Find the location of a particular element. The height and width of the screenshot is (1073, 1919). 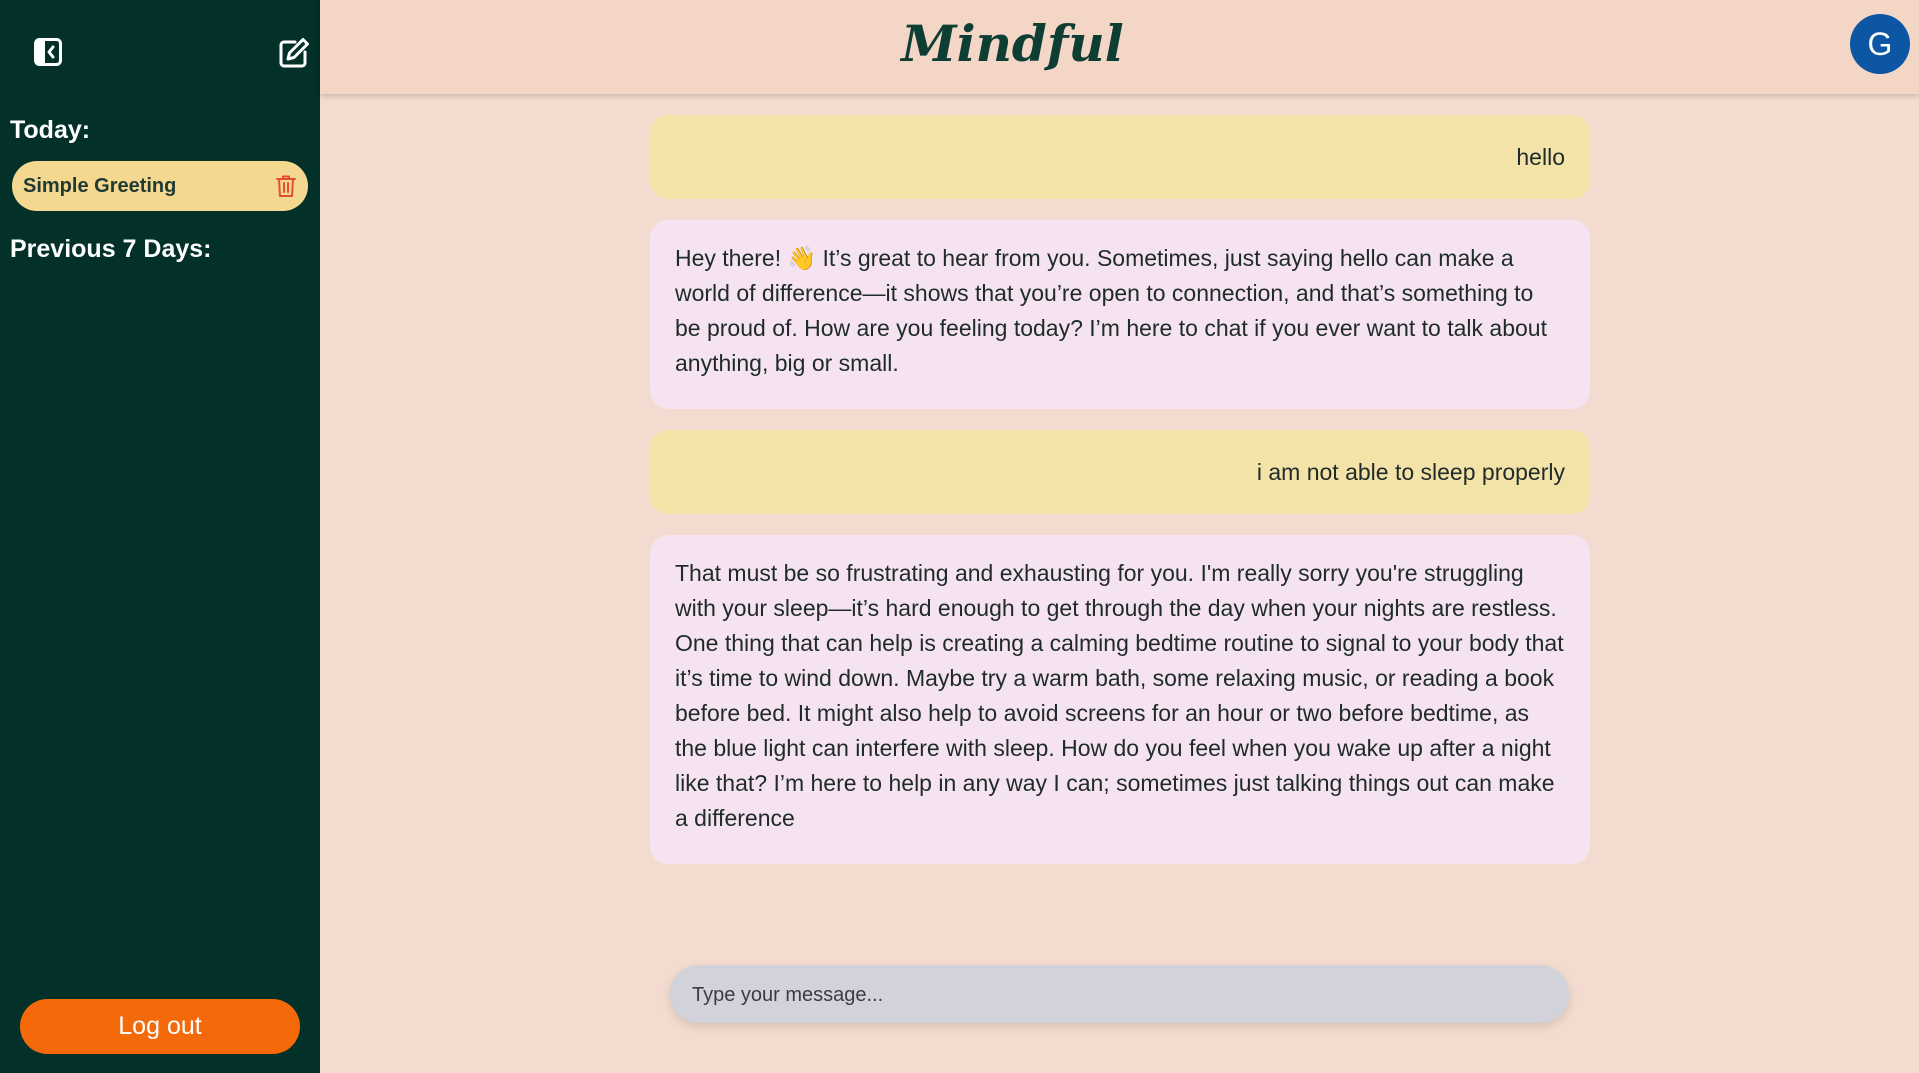

avatar: G is located at coordinates (1880, 44).